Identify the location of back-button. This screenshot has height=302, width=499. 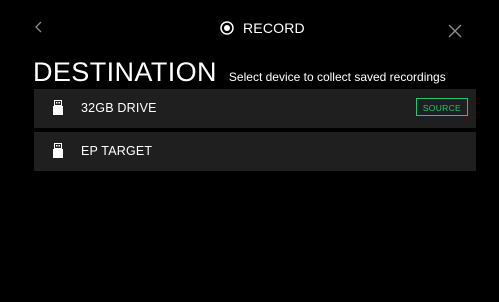
(40, 27).